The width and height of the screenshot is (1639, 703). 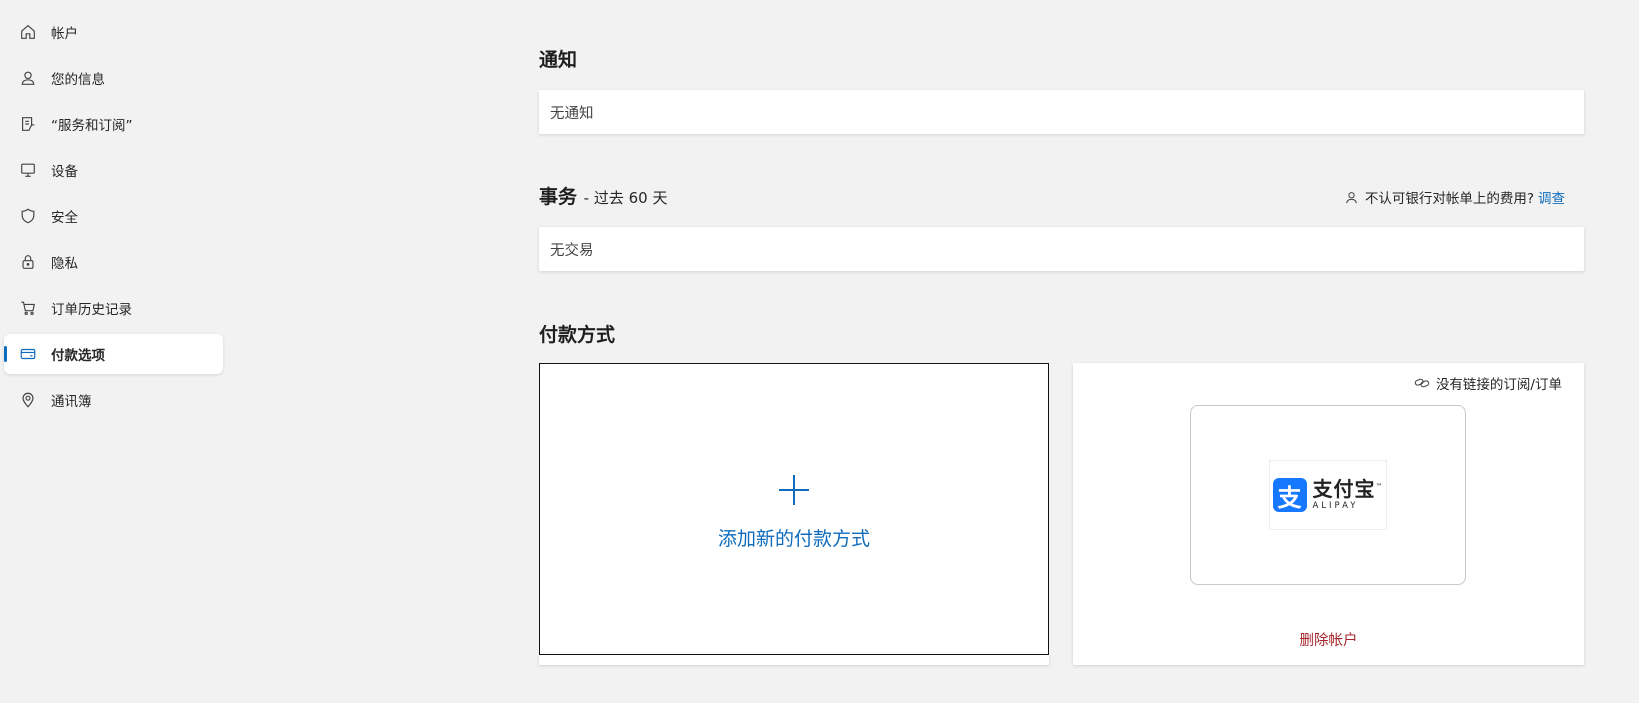 What do you see at coordinates (558, 197) in the screenshot?
I see `transactions-title: 事务` at bounding box center [558, 197].